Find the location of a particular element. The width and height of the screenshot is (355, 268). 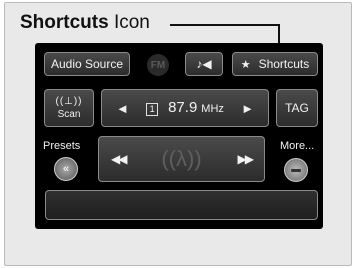

presets-label: Presets is located at coordinates (62, 146).